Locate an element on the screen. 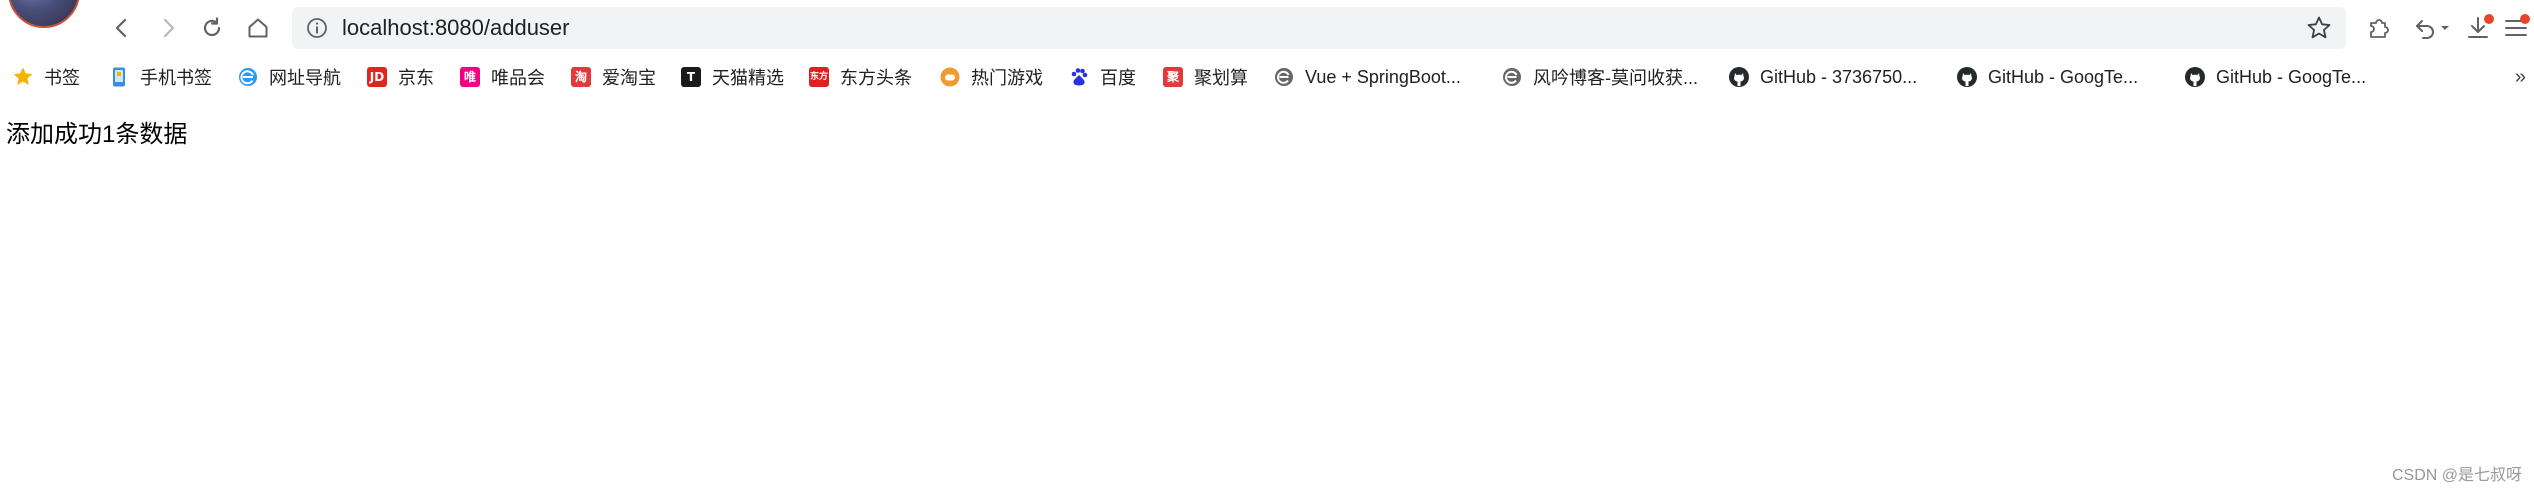  profile-avatar is located at coordinates (44, 14).